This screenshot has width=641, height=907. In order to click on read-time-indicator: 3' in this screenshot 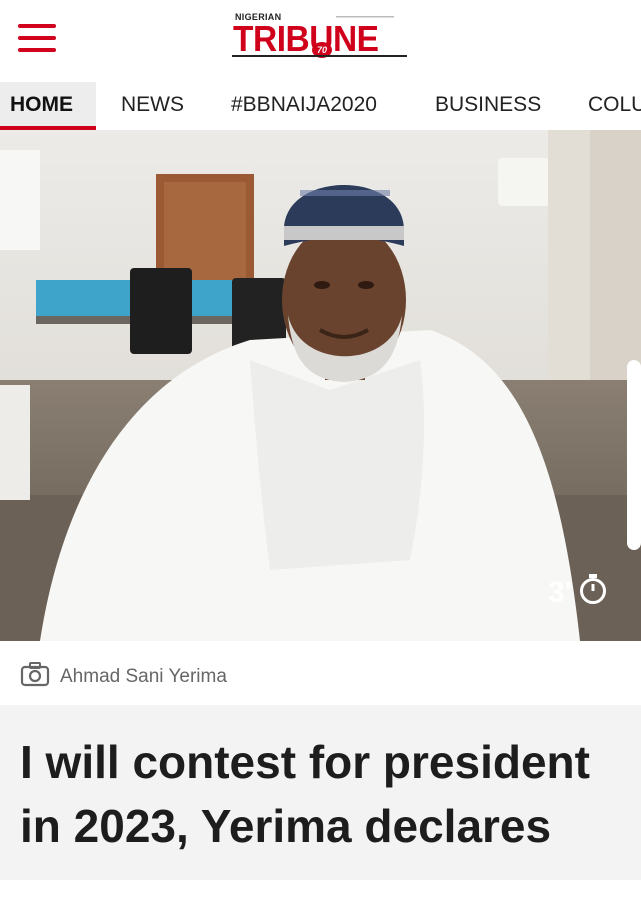, I will do `click(578, 593)`.